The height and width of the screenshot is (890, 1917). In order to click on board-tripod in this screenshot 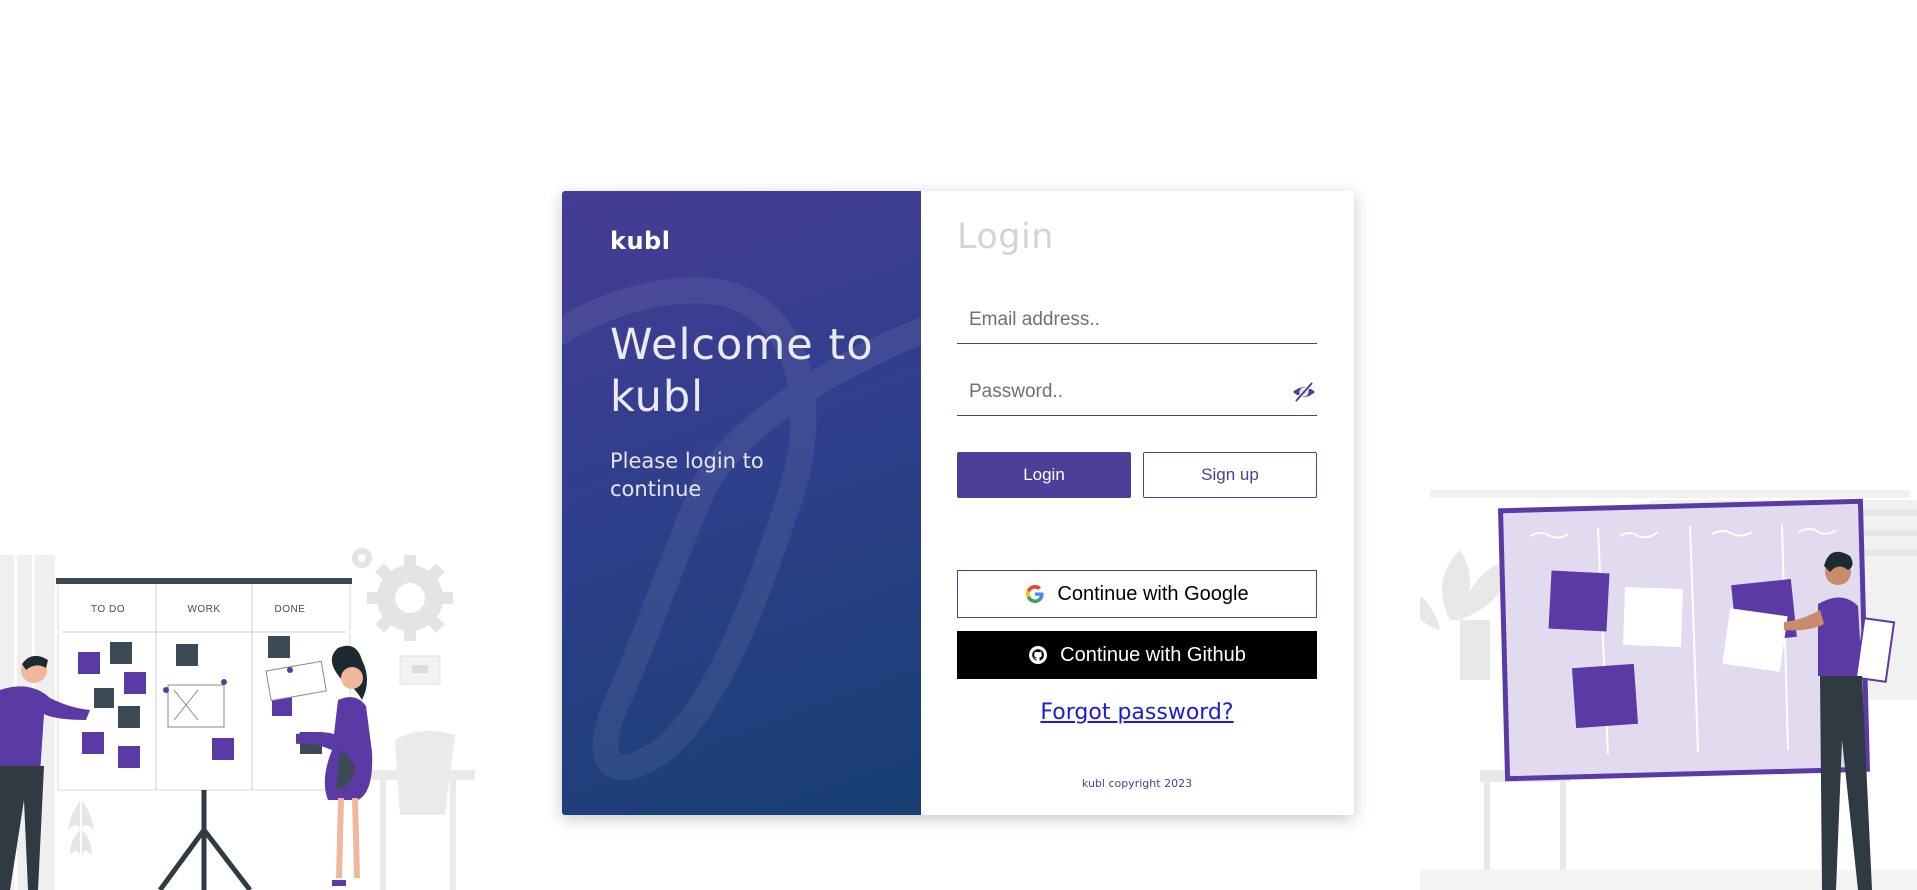, I will do `click(204, 840)`.